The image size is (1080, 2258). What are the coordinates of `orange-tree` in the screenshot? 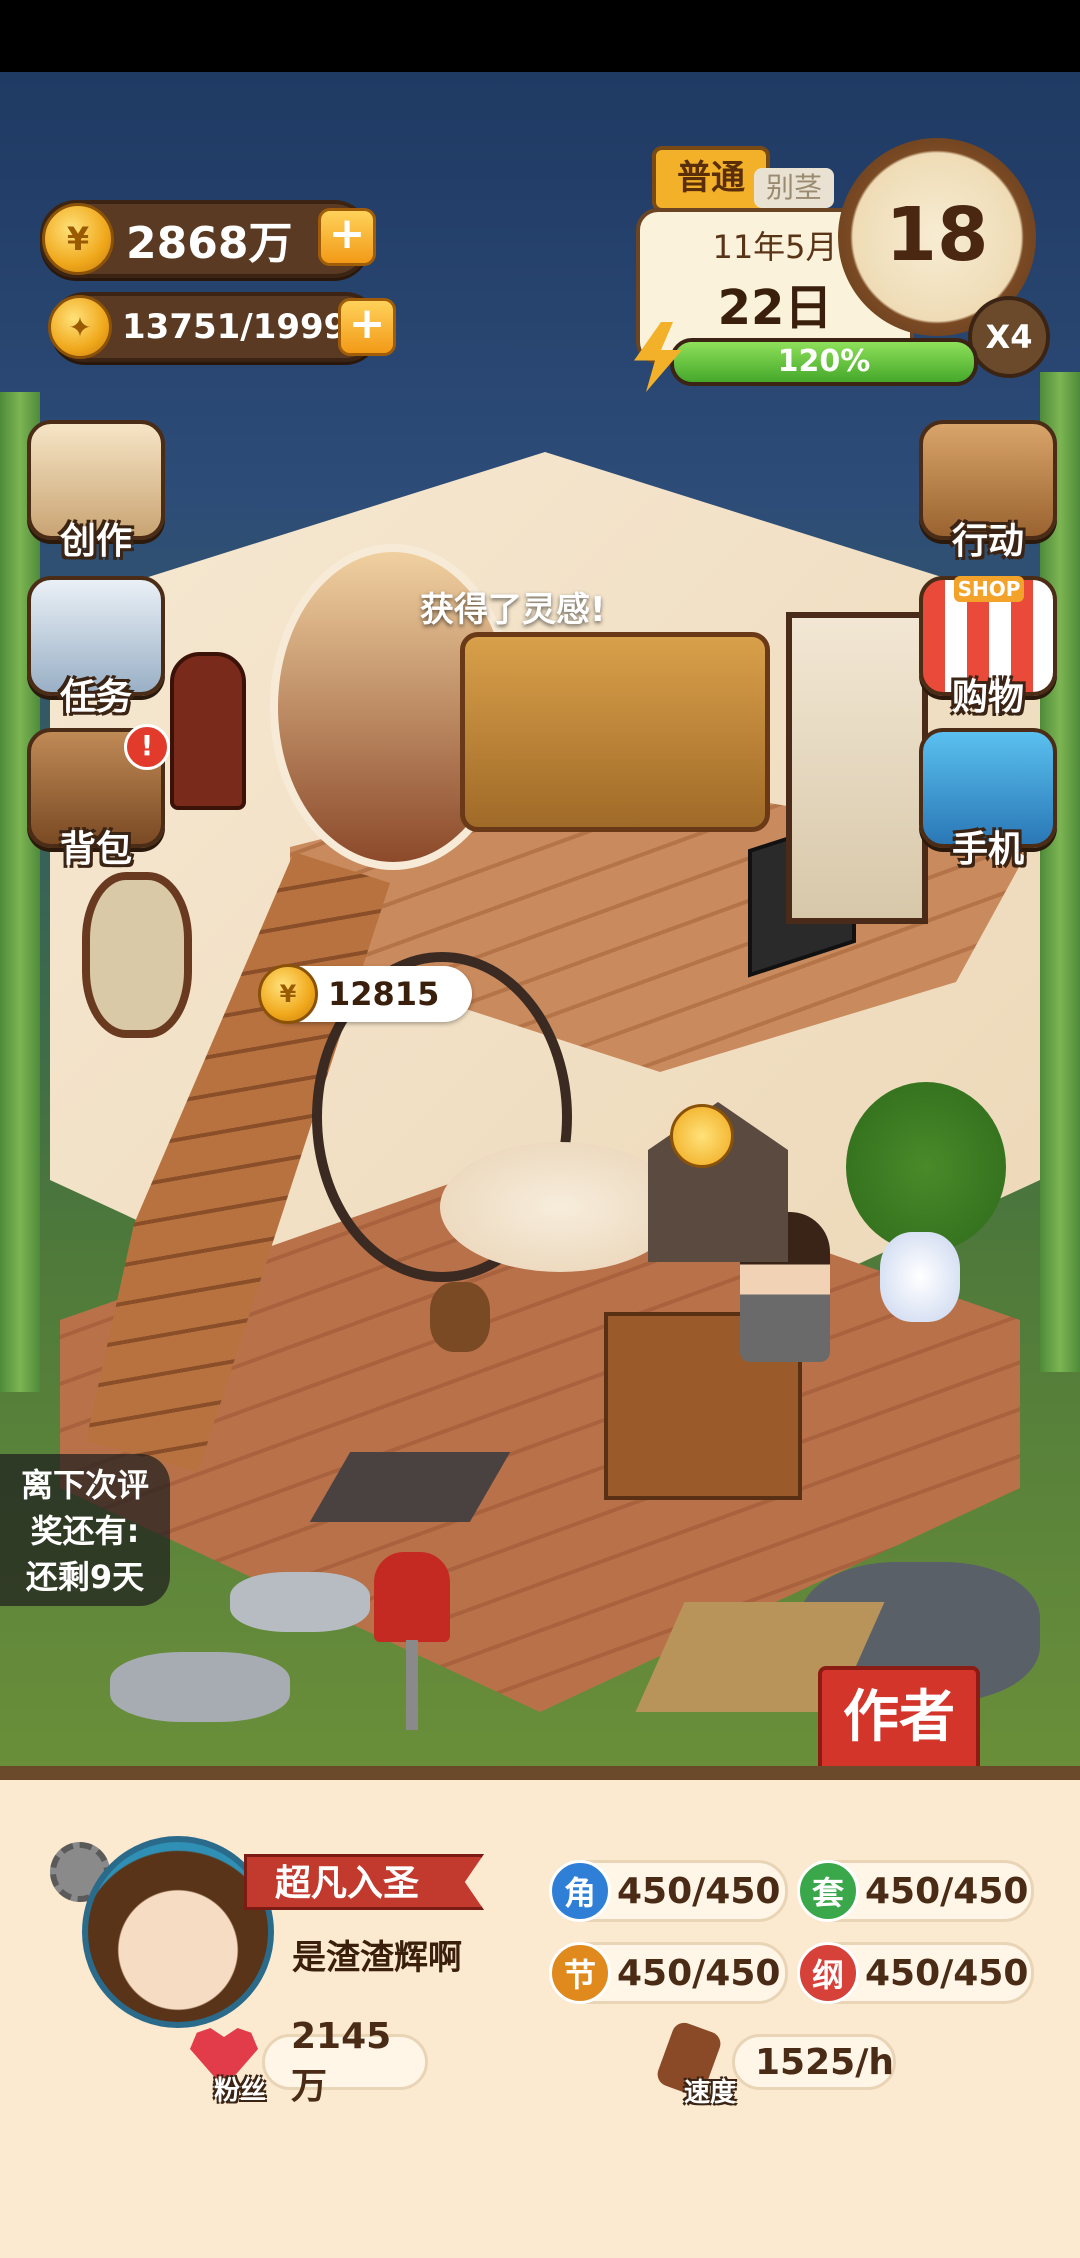 It's located at (926, 1167).